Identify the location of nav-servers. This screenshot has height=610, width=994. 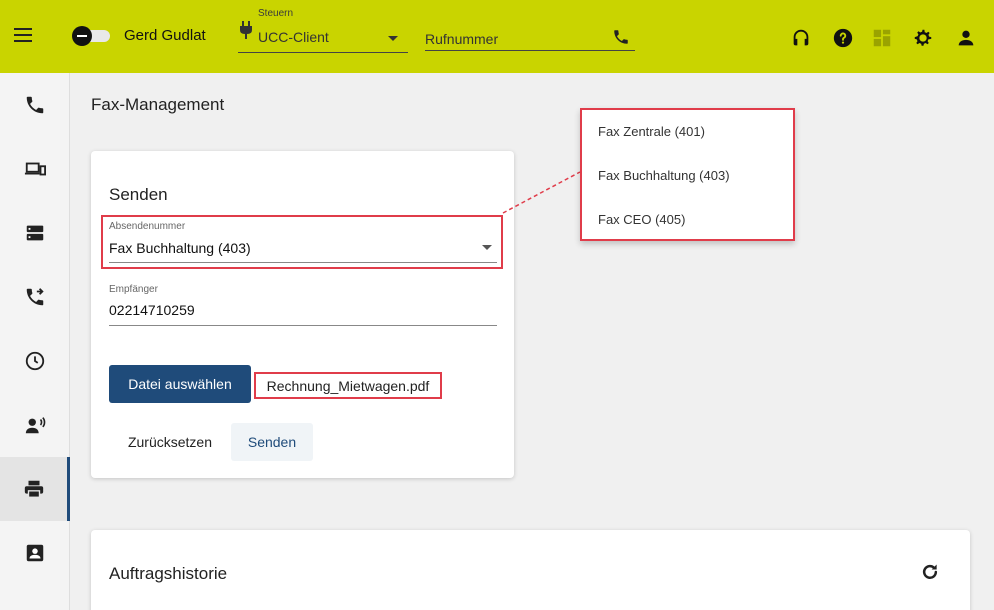
(35, 233).